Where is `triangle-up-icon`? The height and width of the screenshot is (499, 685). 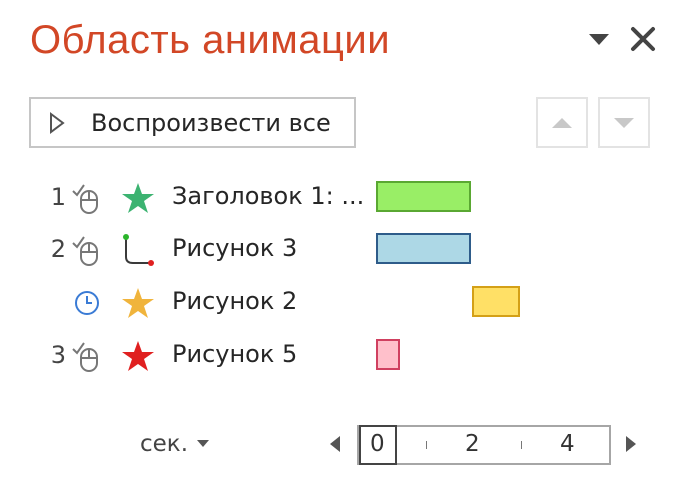
triangle-up-icon is located at coordinates (562, 122).